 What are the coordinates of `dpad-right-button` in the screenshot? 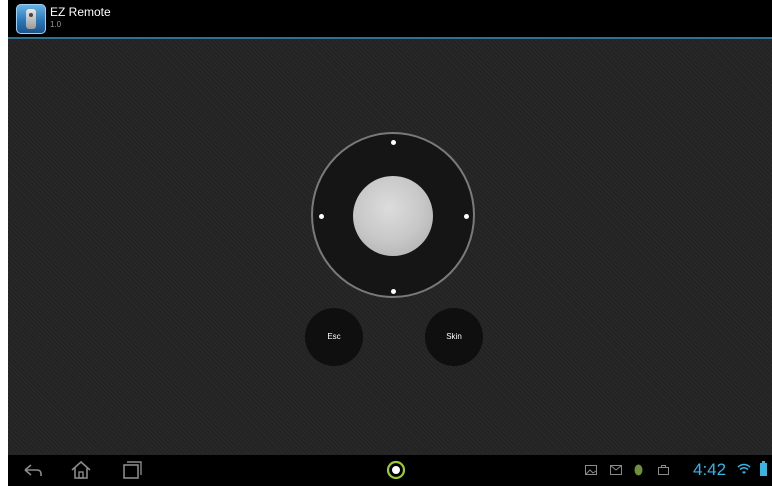 It's located at (466, 216).